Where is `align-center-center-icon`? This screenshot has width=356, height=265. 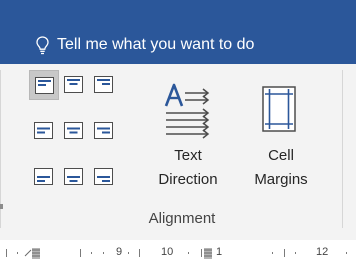 align-center-center-icon is located at coordinates (73, 130).